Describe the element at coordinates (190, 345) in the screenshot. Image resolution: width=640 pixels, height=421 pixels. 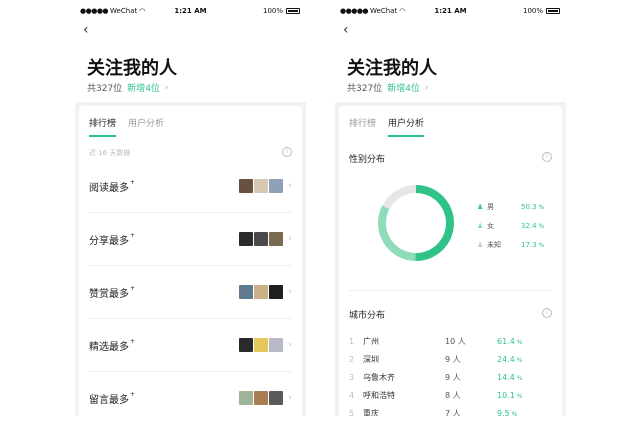
I see `ranking-row: 精选最多+ ›` at that location.